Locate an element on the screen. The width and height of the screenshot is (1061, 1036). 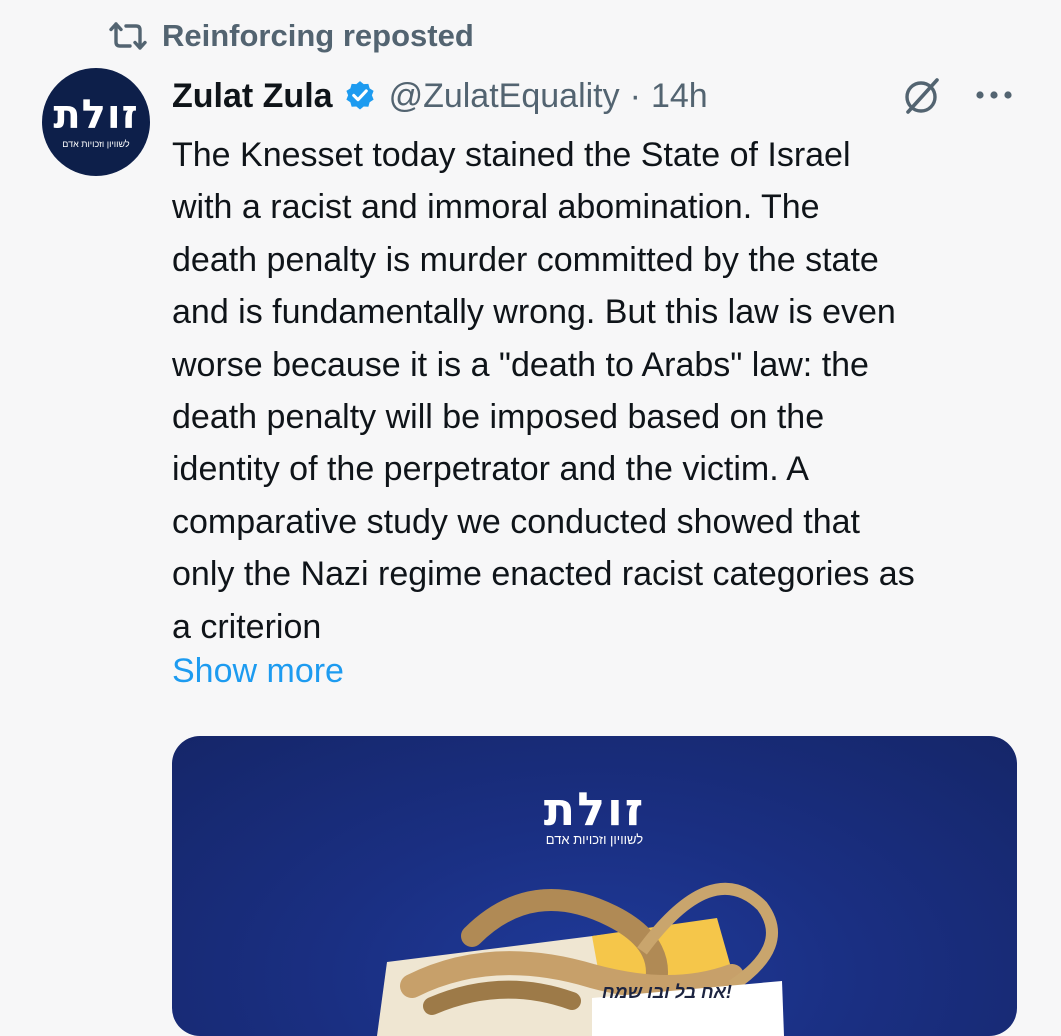
avatar-logo: זולת is located at coordinates (96, 115).